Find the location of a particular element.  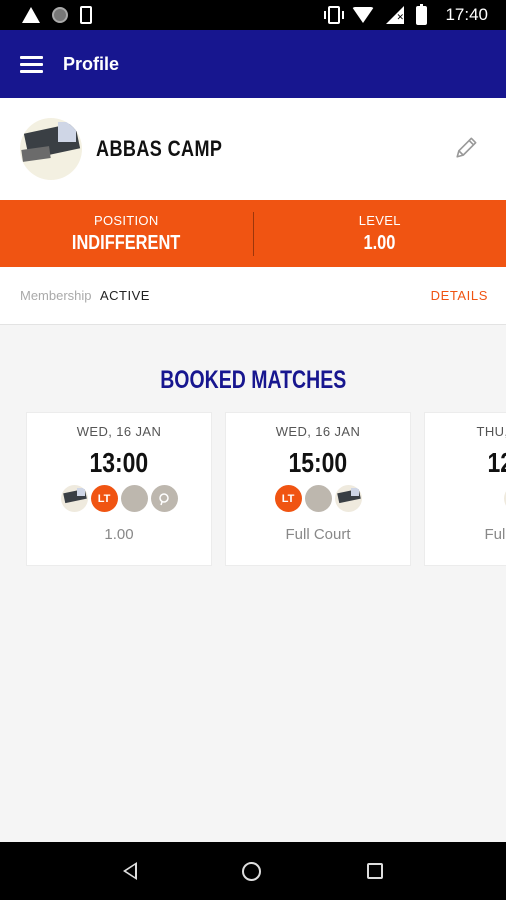

position-stat: POSITION INDIFFERENT is located at coordinates (126, 234).